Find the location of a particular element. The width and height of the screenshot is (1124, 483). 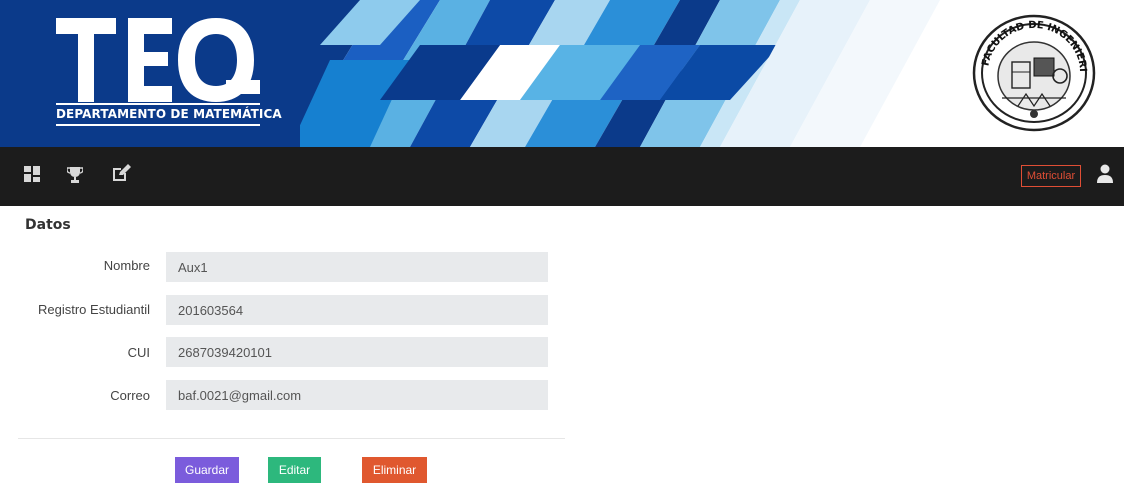

trophy-icon is located at coordinates (75, 174).